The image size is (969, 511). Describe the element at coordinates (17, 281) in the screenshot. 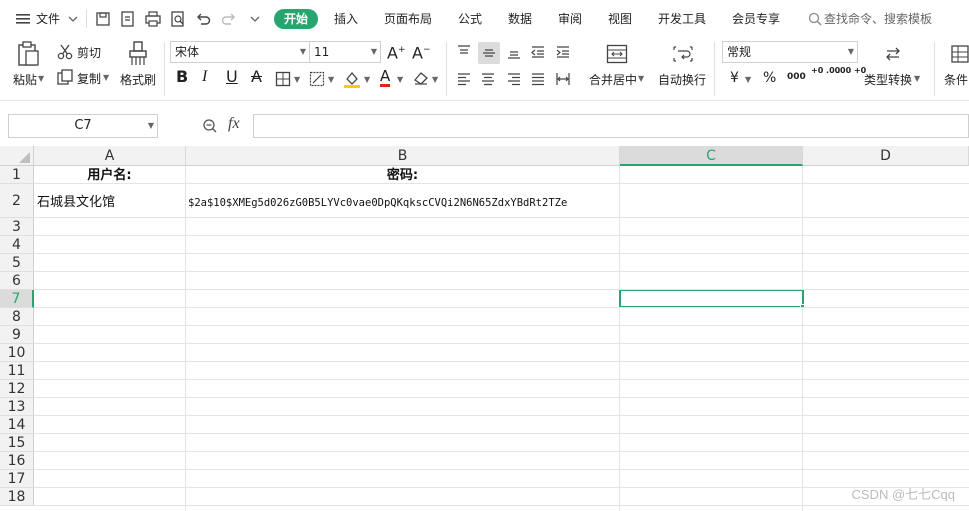

I see `row-header-6: 6` at that location.